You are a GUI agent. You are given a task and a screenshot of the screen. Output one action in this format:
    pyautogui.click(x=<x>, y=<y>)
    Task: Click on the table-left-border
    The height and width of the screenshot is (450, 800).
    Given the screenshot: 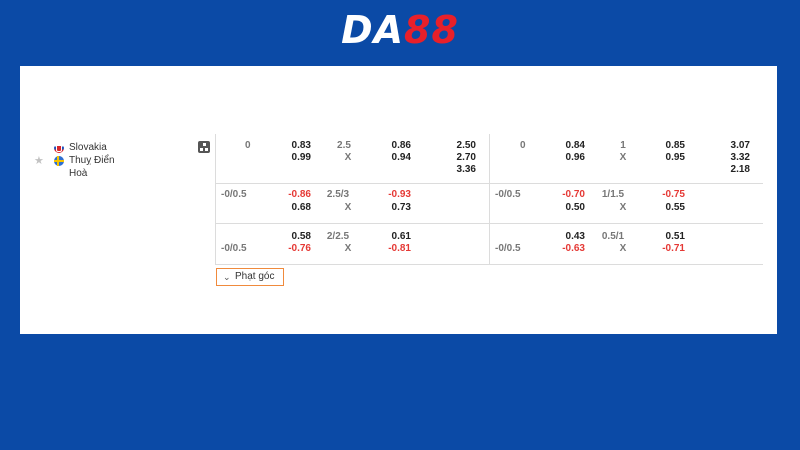 What is the action you would take?
    pyautogui.click(x=215, y=199)
    